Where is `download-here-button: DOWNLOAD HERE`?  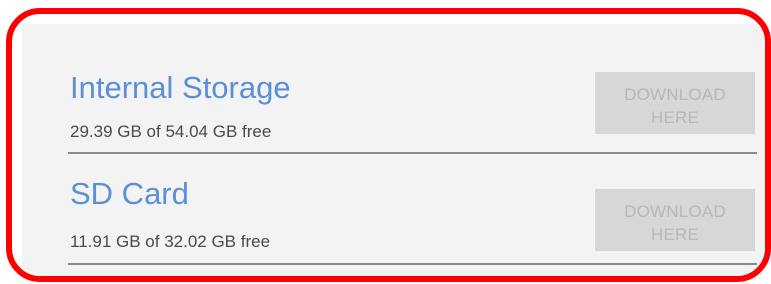 download-here-button: DOWNLOAD HERE is located at coordinates (675, 220).